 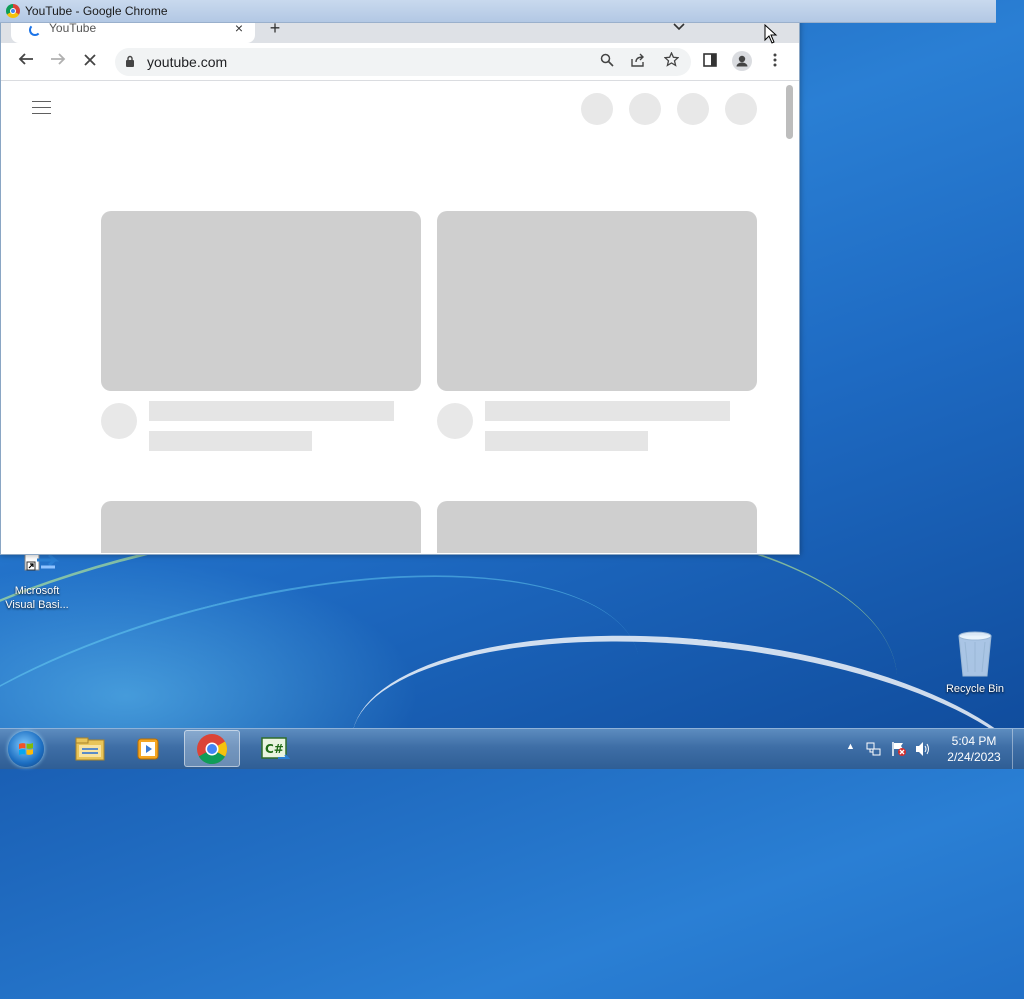 What do you see at coordinates (73, 28) in the screenshot?
I see `tab-title: YouTube` at bounding box center [73, 28].